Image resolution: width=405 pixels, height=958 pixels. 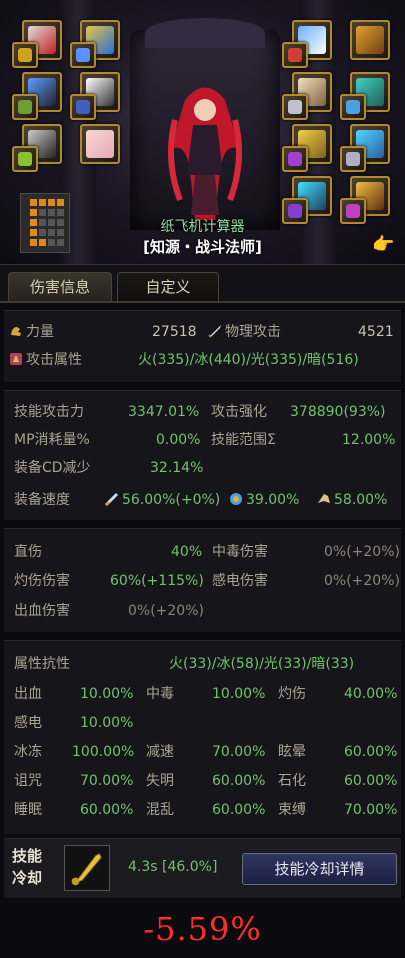 I want to click on cast-speed-value: 39.00%, so click(x=273, y=500).